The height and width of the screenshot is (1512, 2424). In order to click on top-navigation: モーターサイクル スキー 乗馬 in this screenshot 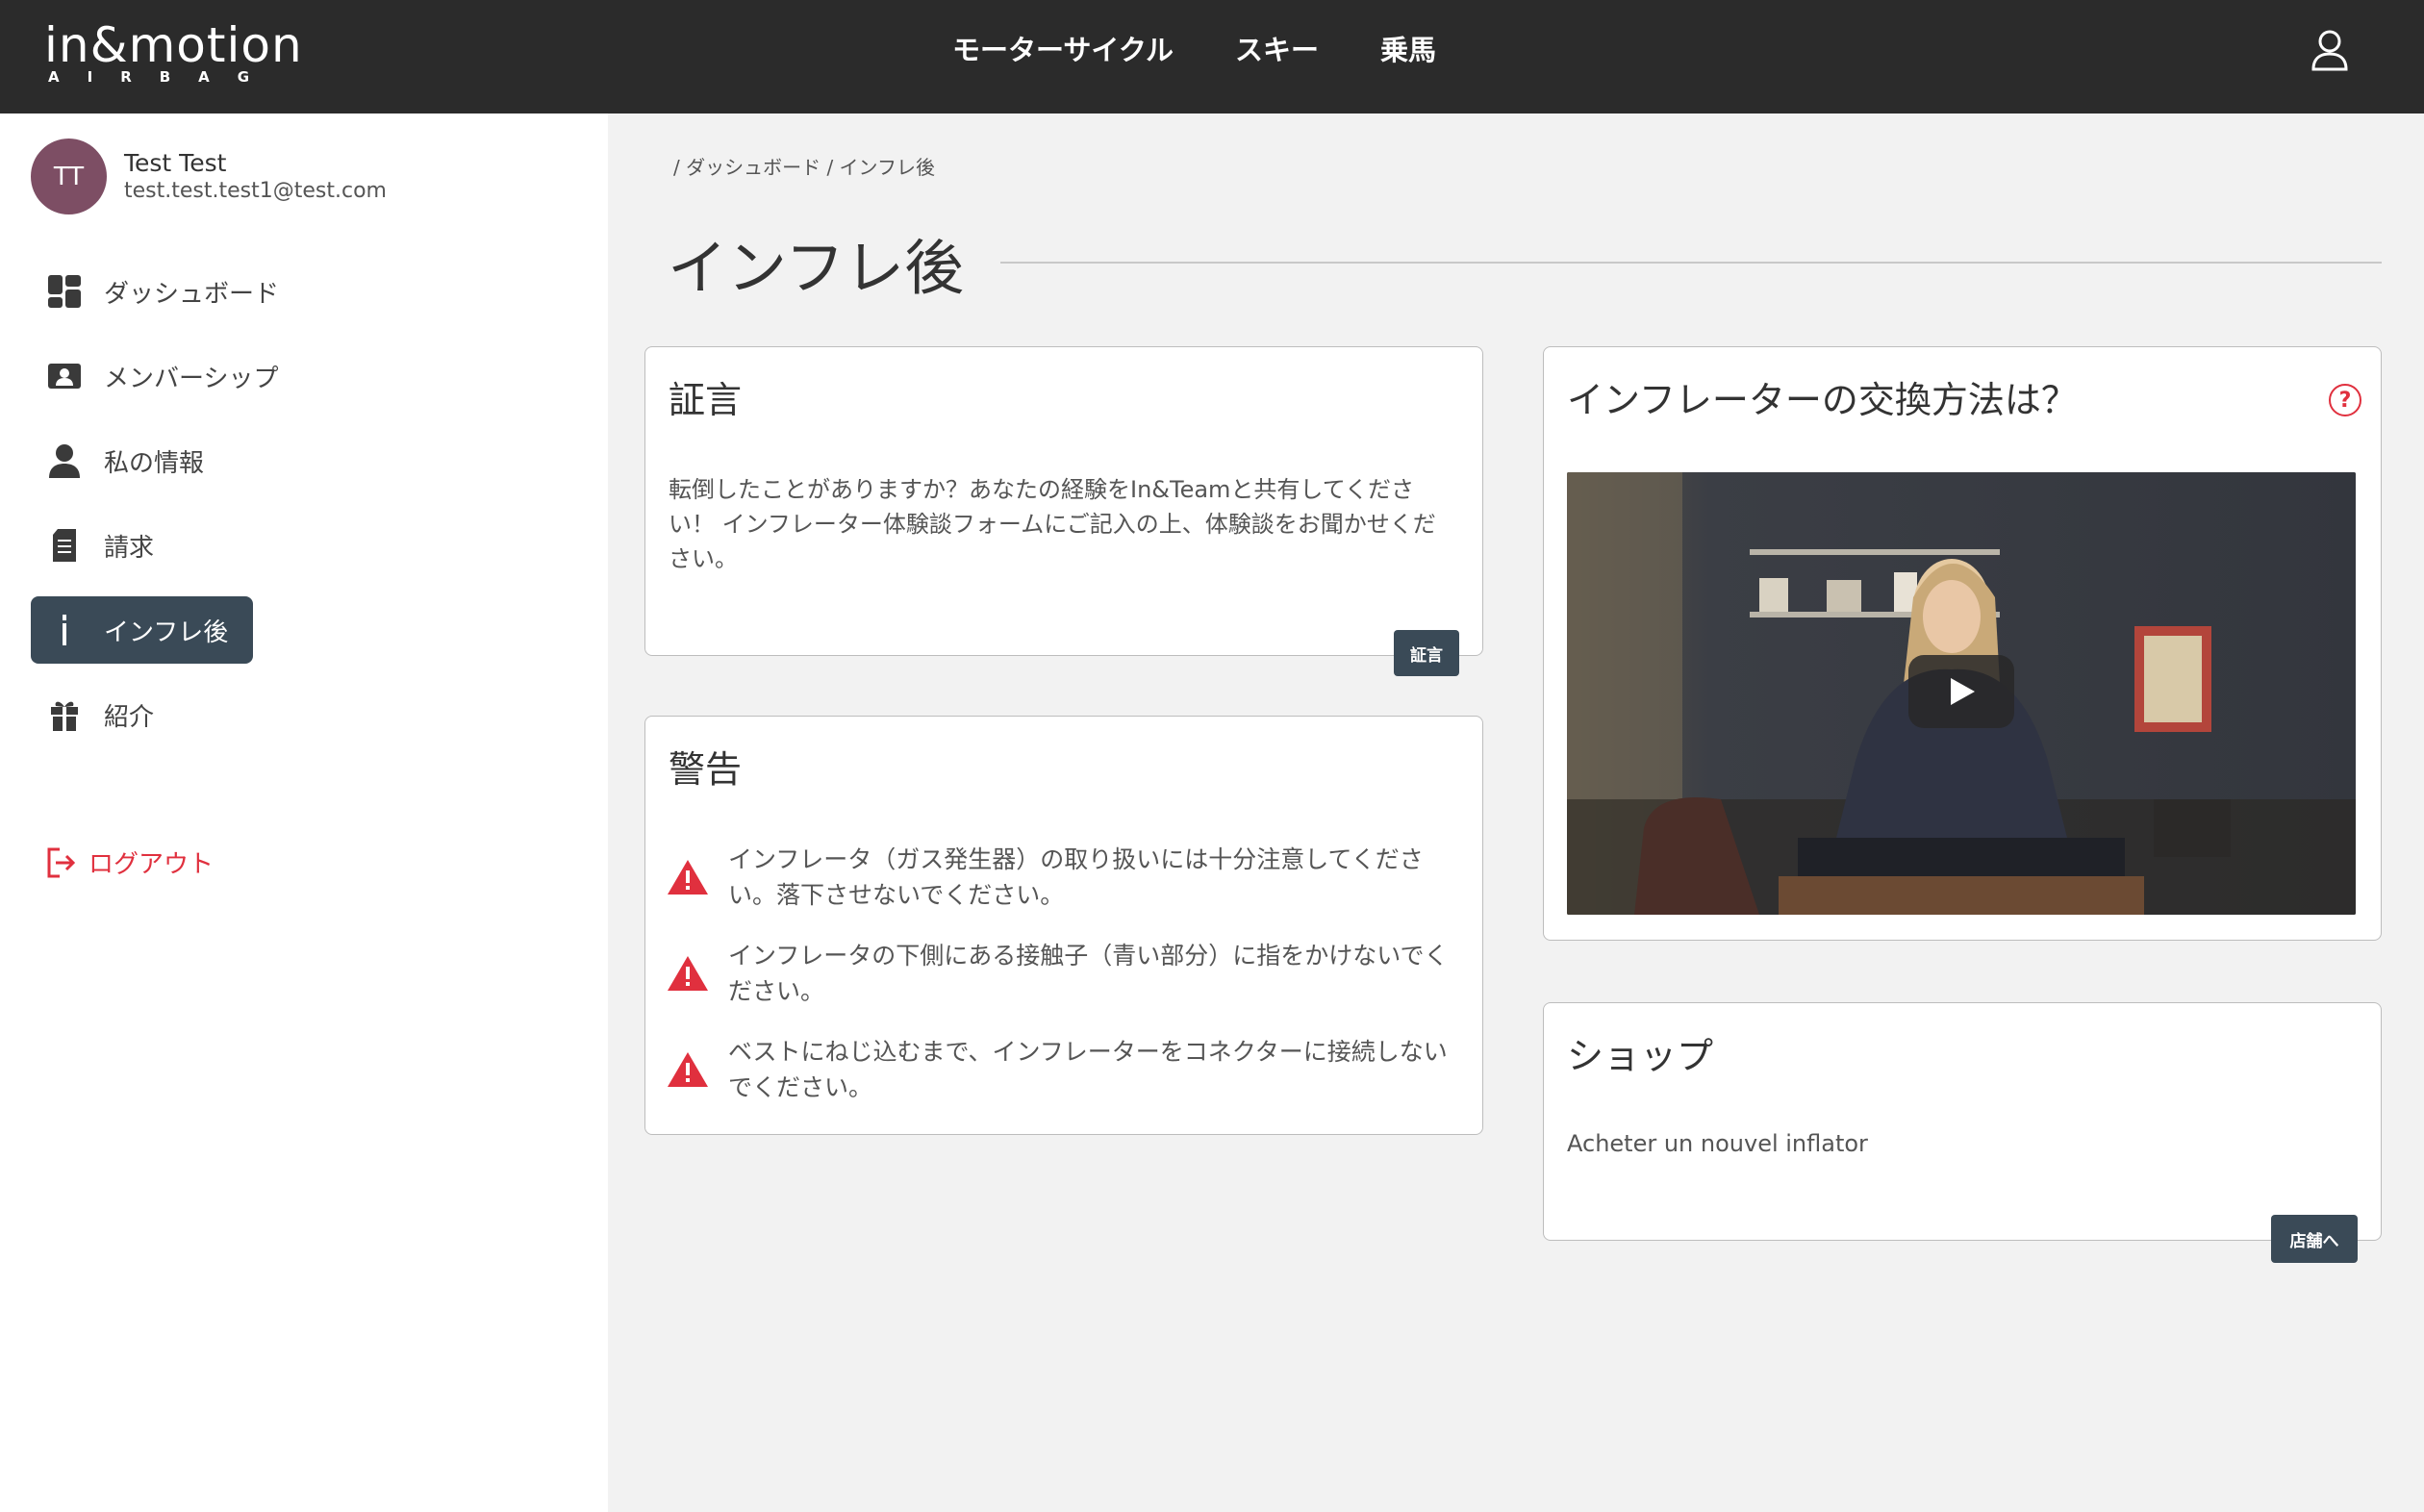, I will do `click(1194, 48)`.